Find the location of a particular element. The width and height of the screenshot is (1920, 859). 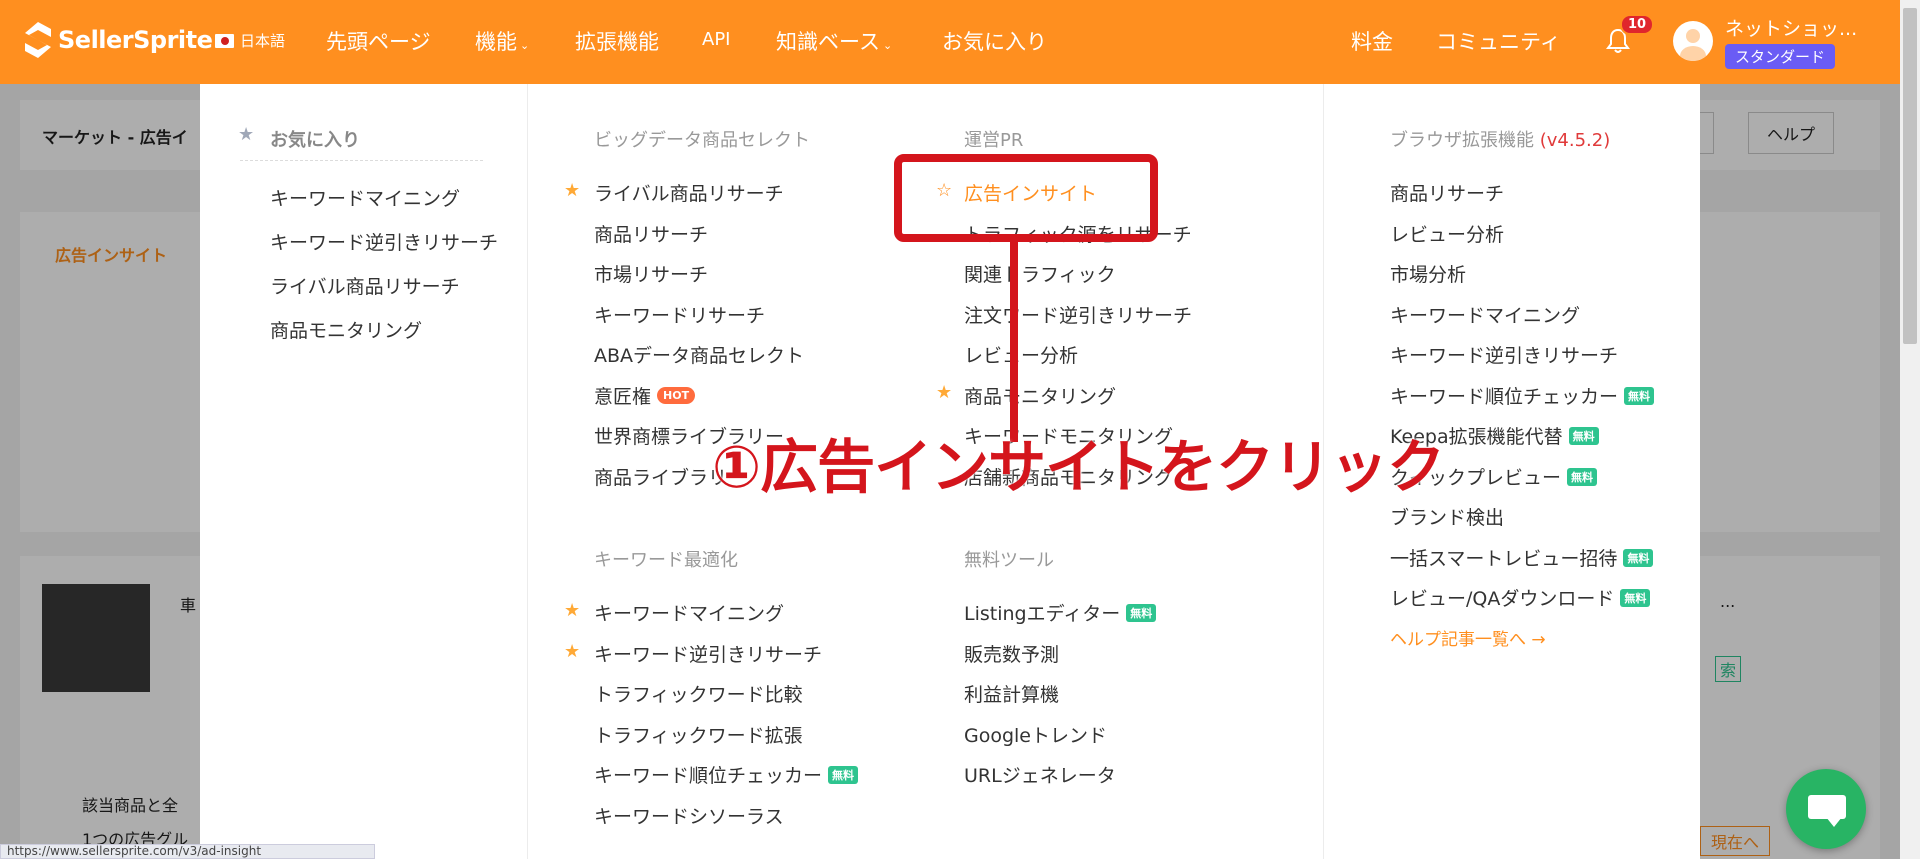

fav-item-competitor: ライバル商品リサーチ is located at coordinates (365, 285).